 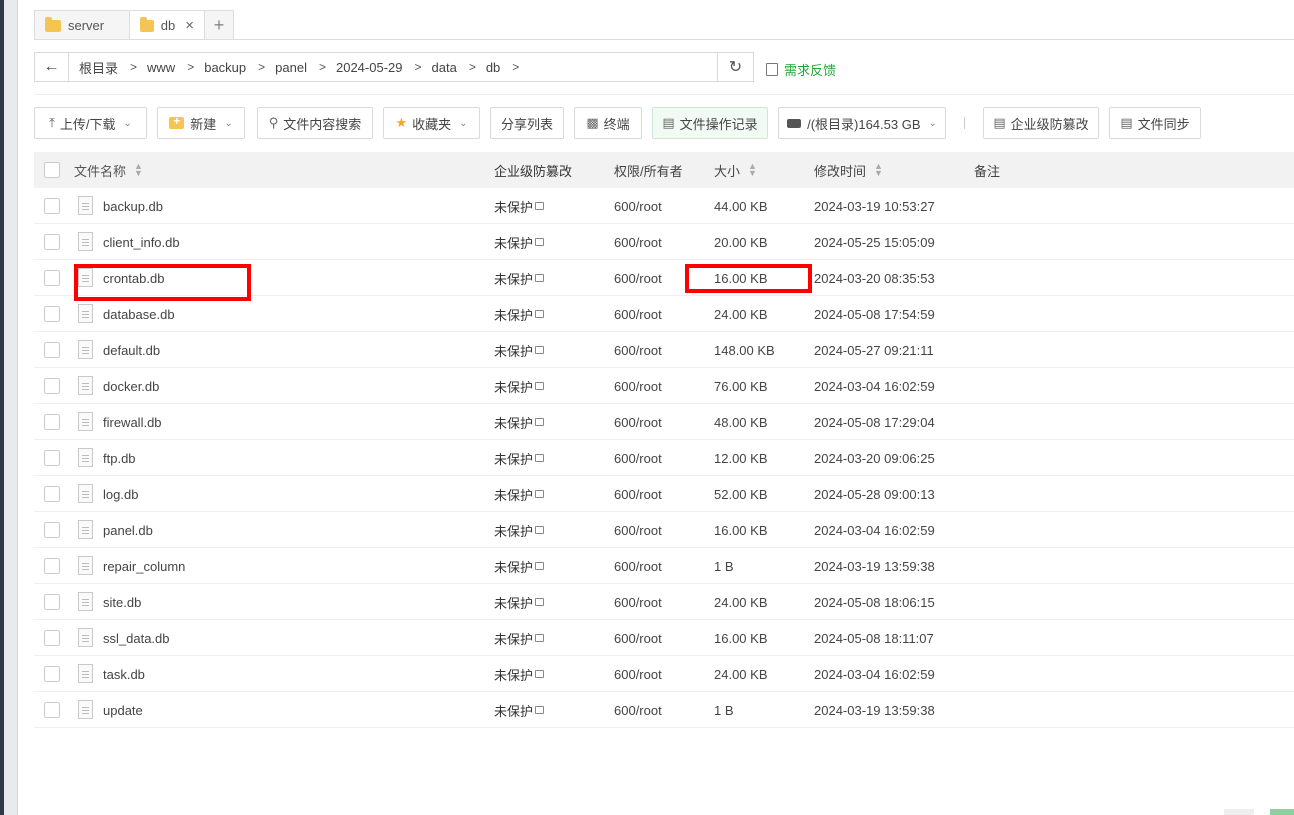 I want to click on file-name: ftp.db, so click(x=119, y=458).